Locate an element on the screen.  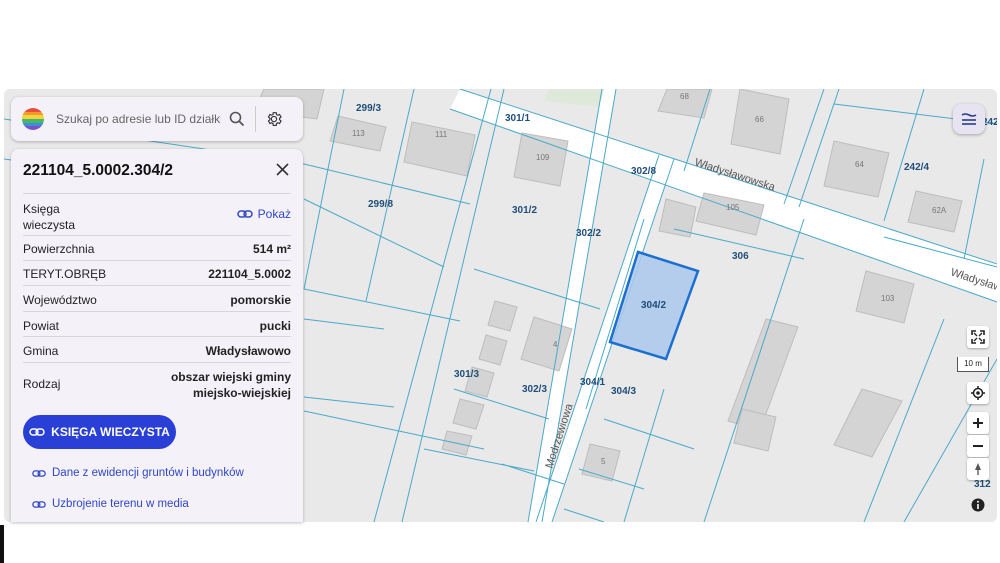
link-ewidencja-label: Dane z ewidencji gruntów i budynków is located at coordinates (148, 473).